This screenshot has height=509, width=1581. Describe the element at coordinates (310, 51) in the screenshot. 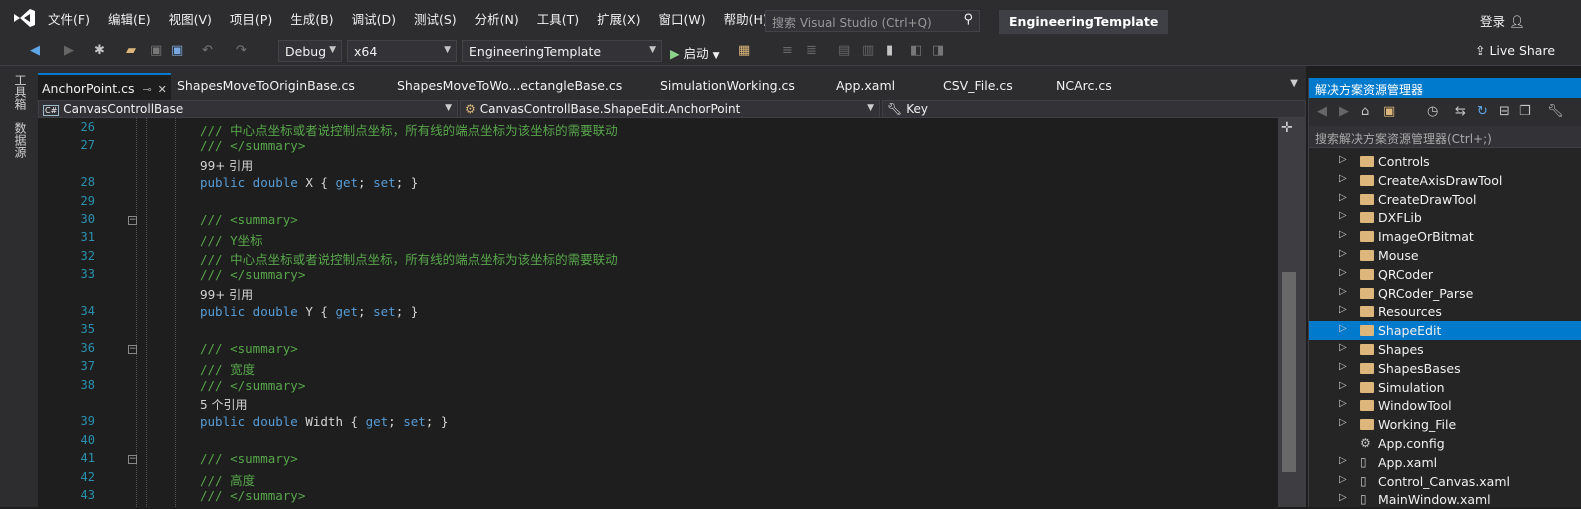

I see `configuration-select: Debug ▼` at that location.